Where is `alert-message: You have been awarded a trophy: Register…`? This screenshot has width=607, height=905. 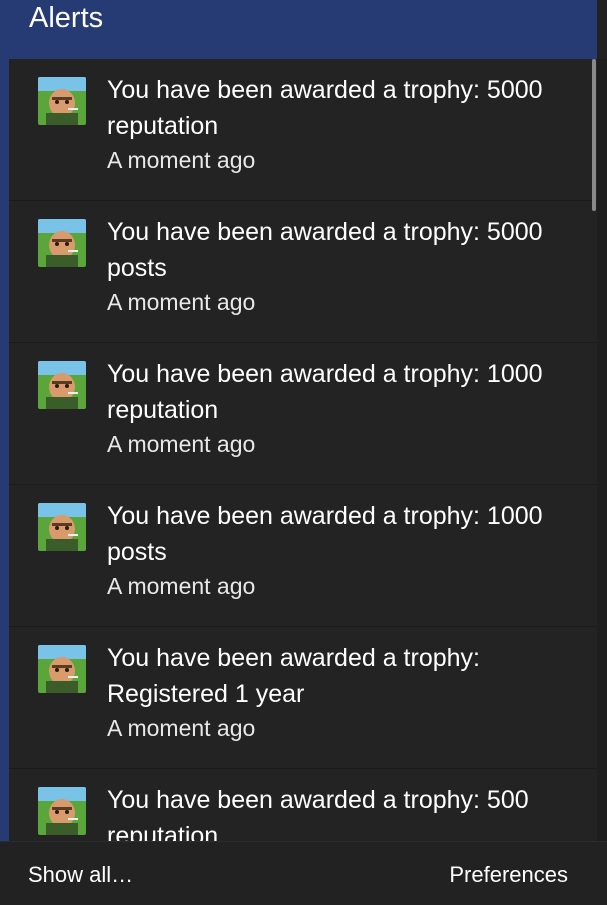
alert-message: You have been awarded a trophy: Register… is located at coordinates (293, 676).